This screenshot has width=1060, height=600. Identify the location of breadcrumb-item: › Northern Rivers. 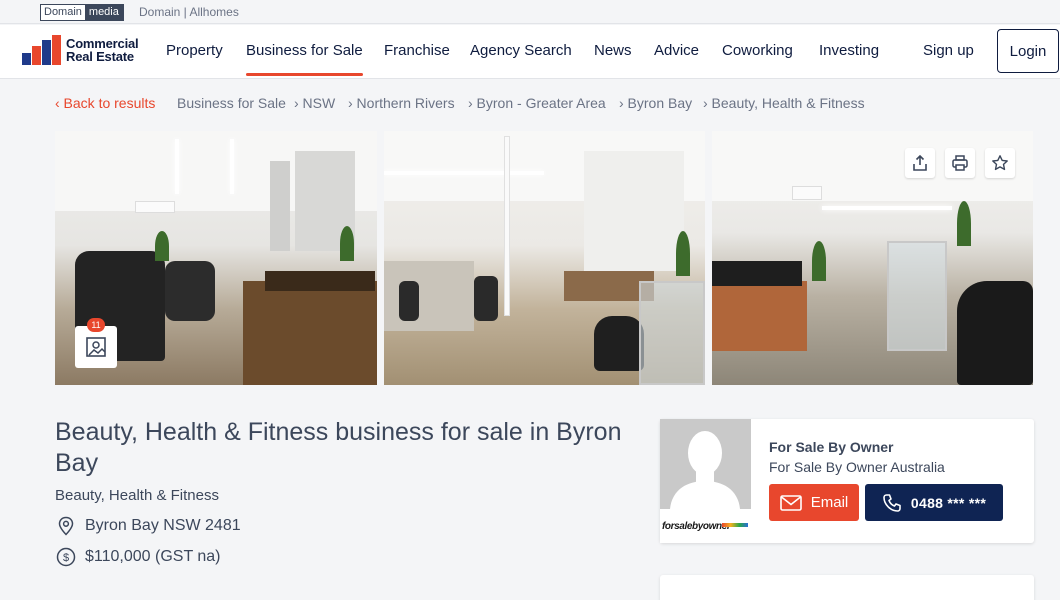
(401, 103).